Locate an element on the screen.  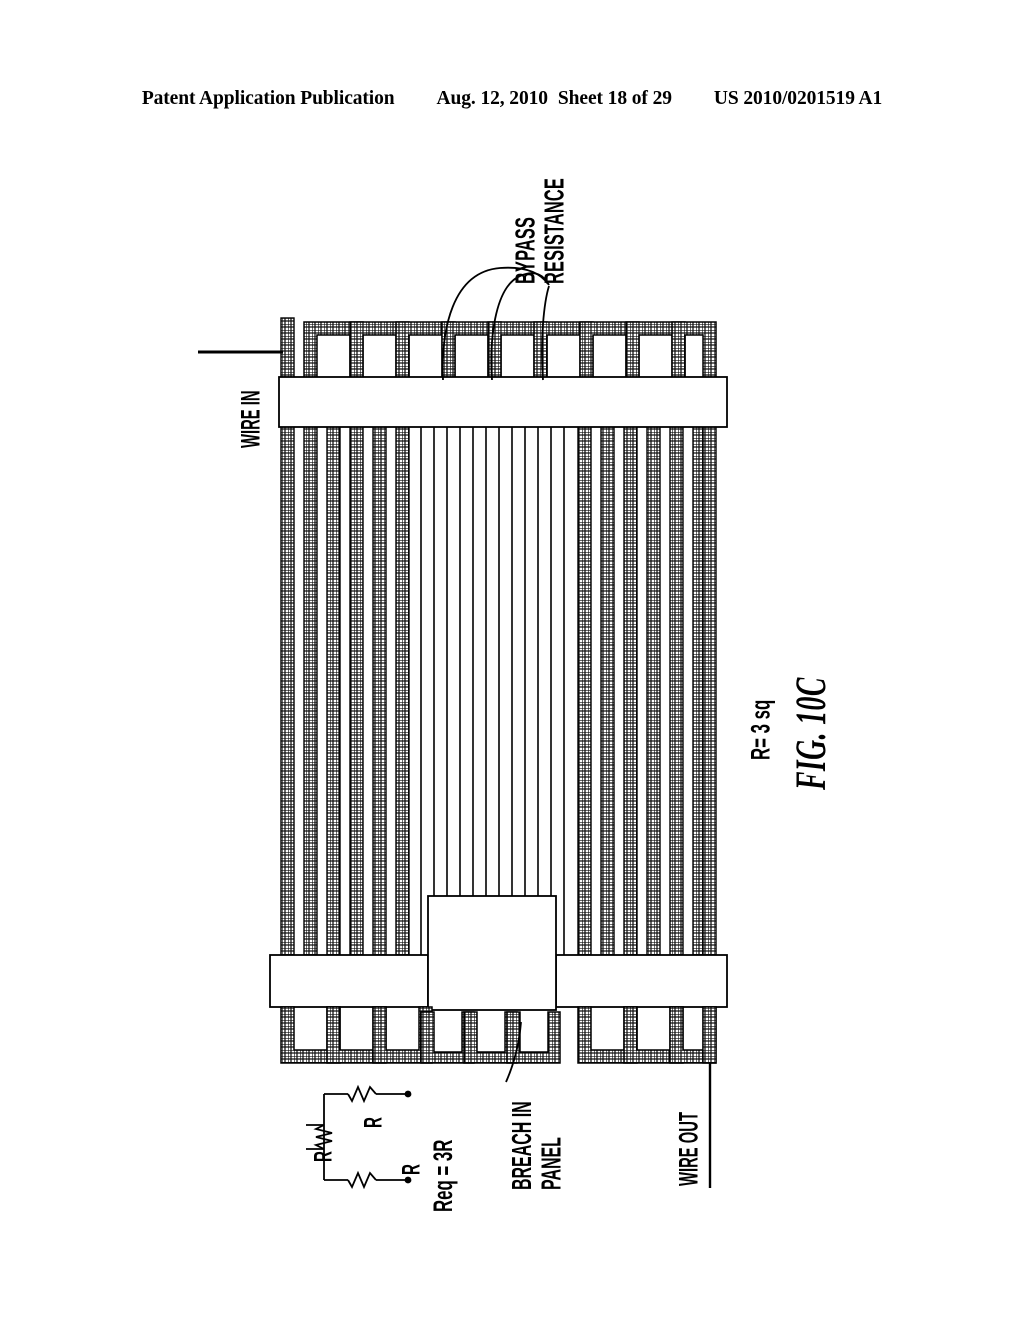
figure-number-label: FIG. 10C is located at coordinates (812, 733).